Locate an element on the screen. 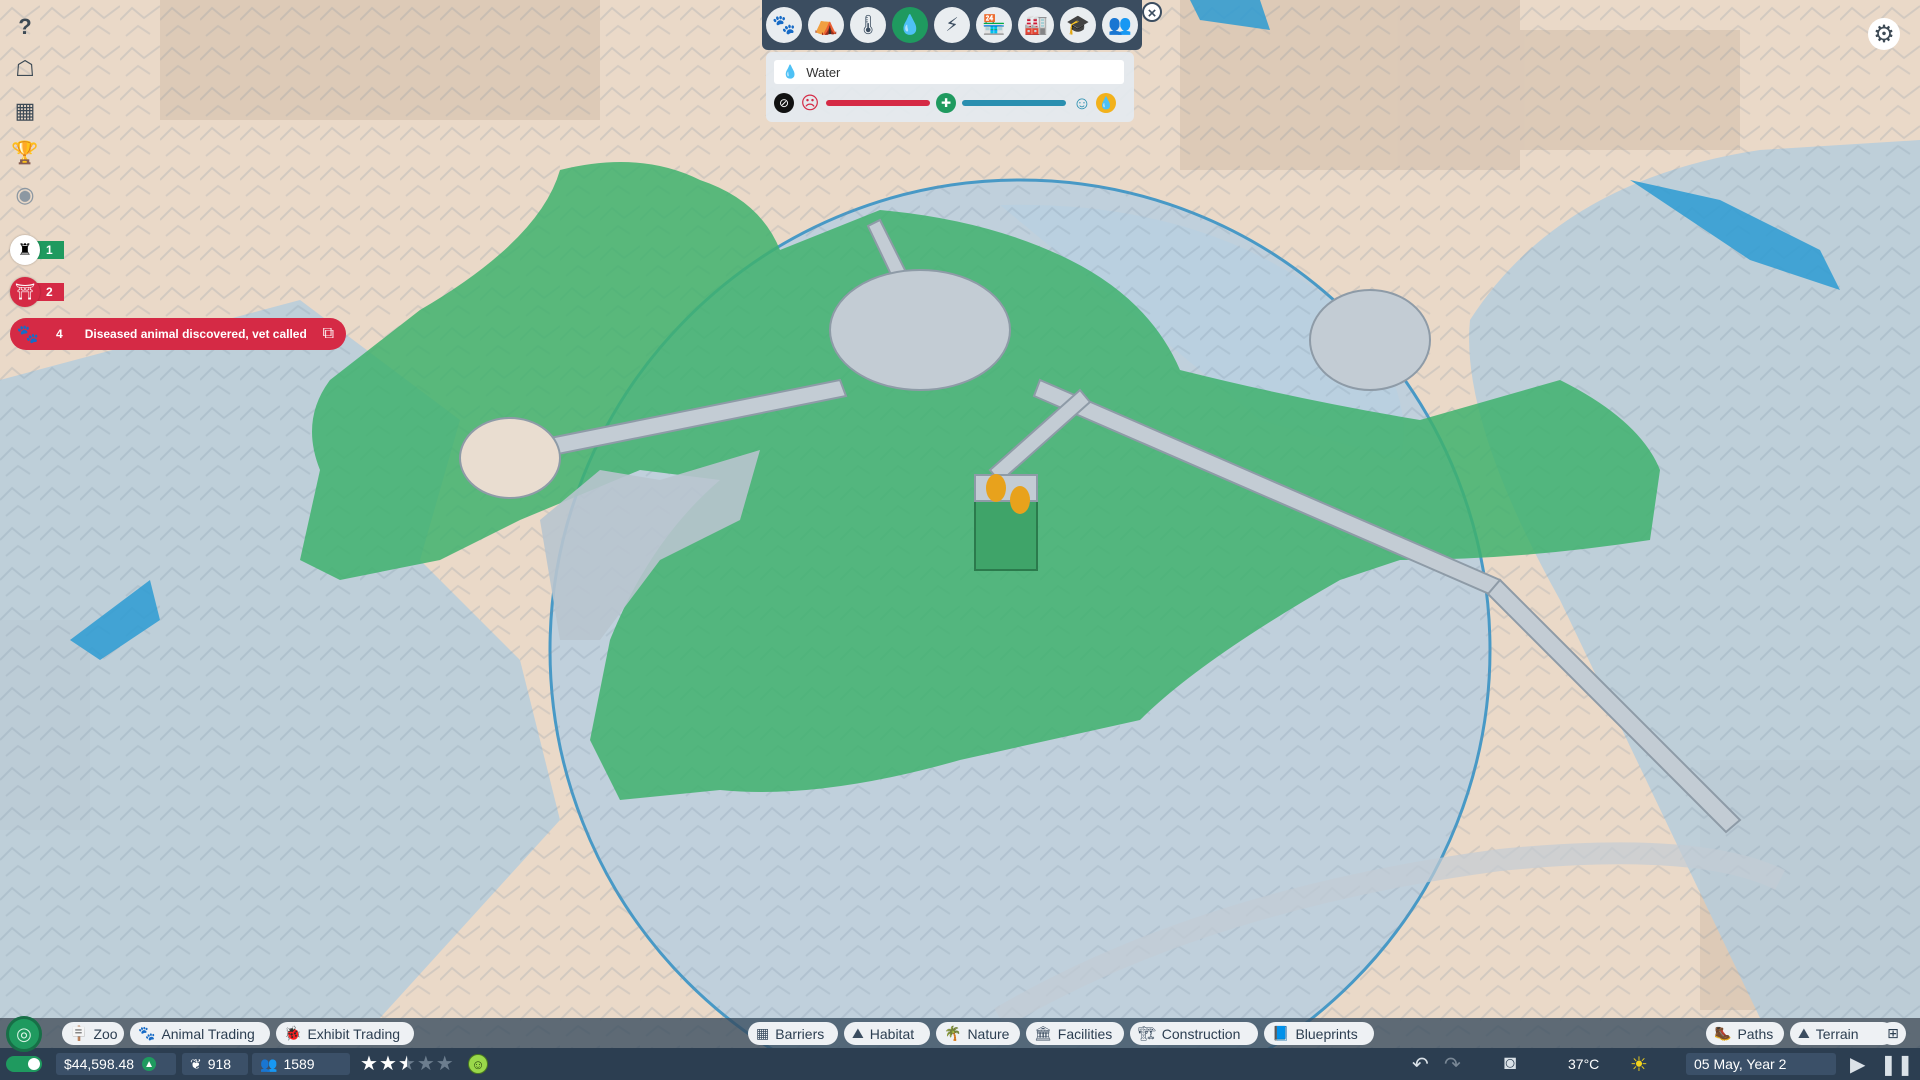  calendar-icon: ▦ is located at coordinates (25, 111).